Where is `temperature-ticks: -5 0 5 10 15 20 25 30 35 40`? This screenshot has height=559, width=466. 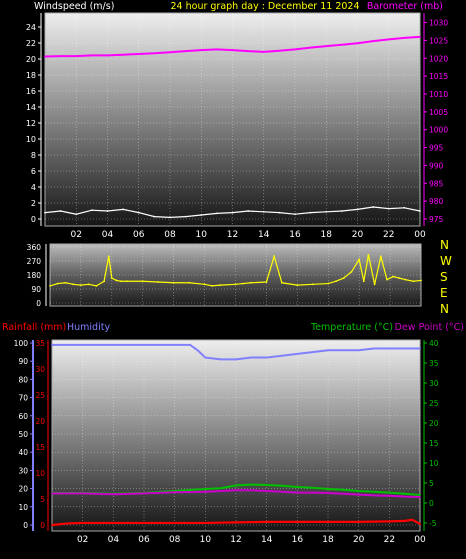 temperature-ticks: -5 0 5 10 15 20 25 30 35 40 is located at coordinates (431, 433).